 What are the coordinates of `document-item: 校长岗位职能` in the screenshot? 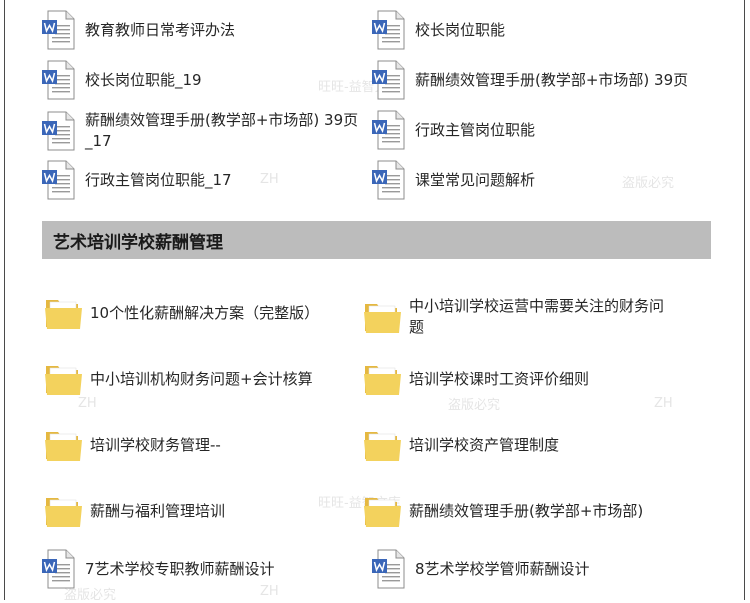 It's located at (538, 30).